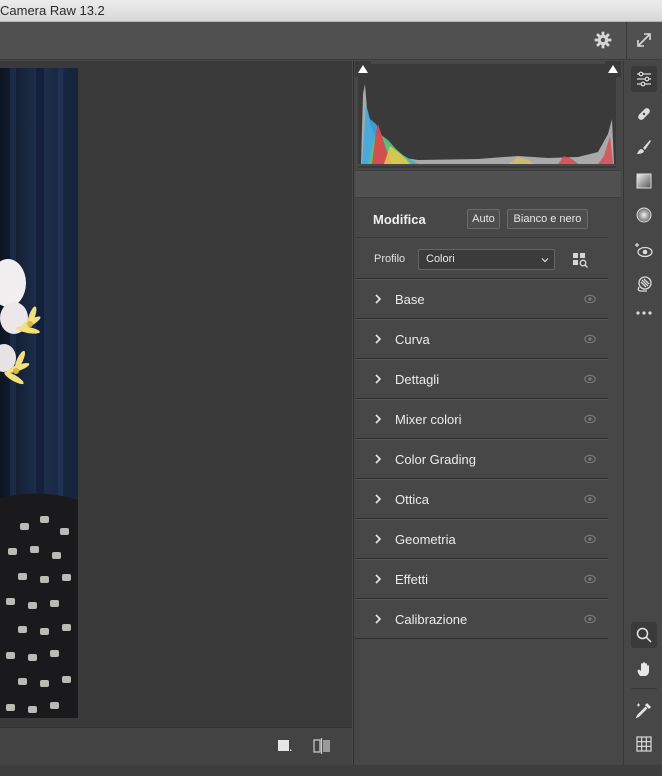 The width and height of the screenshot is (662, 776). What do you see at coordinates (547, 219) in the screenshot?
I see `black-white-button: Bianco e nero` at bounding box center [547, 219].